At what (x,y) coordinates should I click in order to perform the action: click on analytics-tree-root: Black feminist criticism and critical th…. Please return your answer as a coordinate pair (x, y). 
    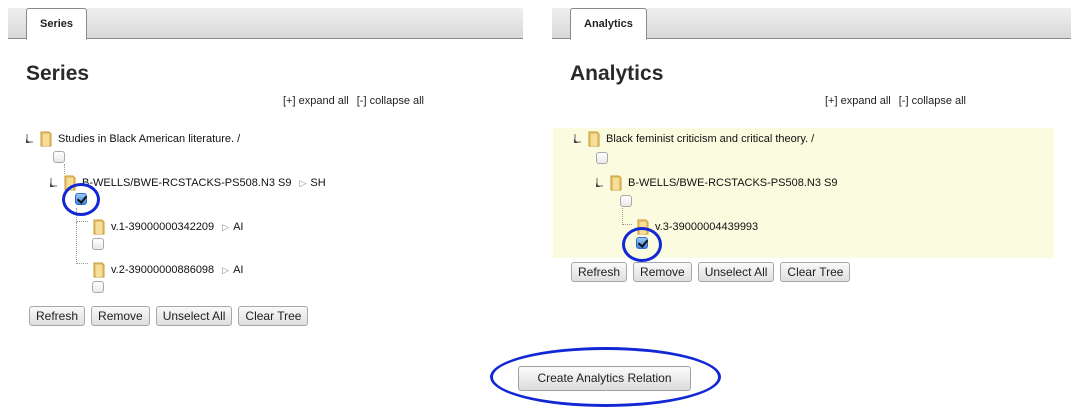
    Looking at the image, I should click on (693, 139).